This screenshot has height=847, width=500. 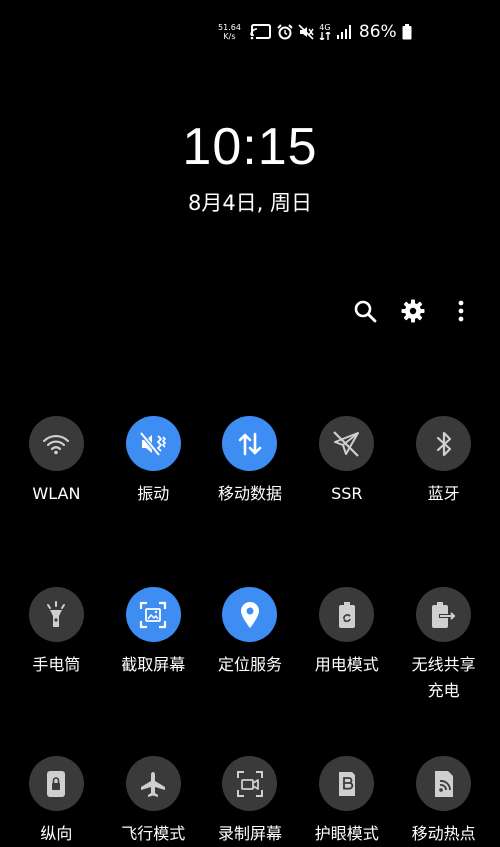 I want to click on tile-label: 无线共享 充电, so click(x=443, y=677).